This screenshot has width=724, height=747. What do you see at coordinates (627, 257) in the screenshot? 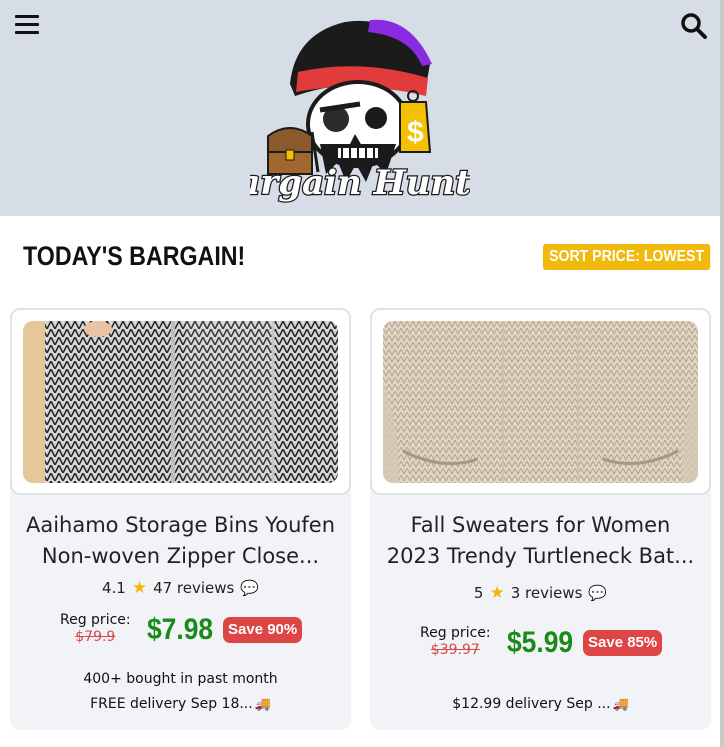
I see `sort-price-button: SORT PRICE: LOWEST` at bounding box center [627, 257].